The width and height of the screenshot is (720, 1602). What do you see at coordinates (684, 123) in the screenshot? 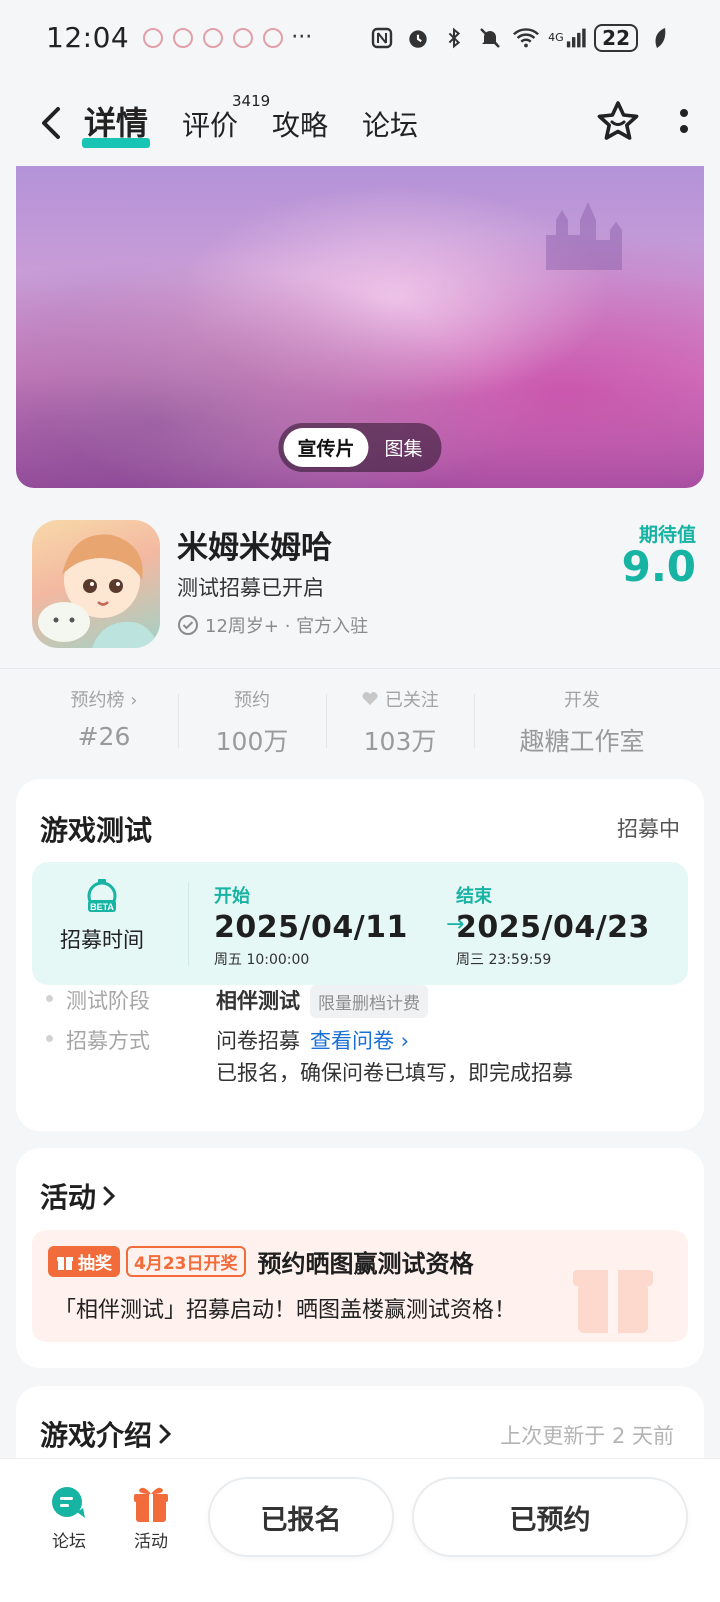
I see `more-options-icon` at bounding box center [684, 123].